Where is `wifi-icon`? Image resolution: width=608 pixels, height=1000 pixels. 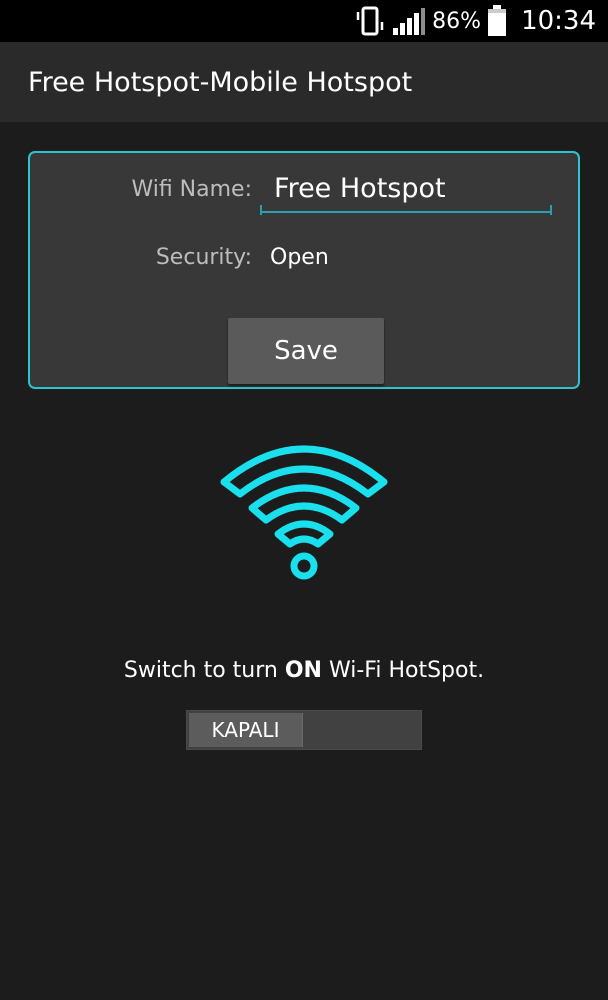
wifi-icon is located at coordinates (304, 510).